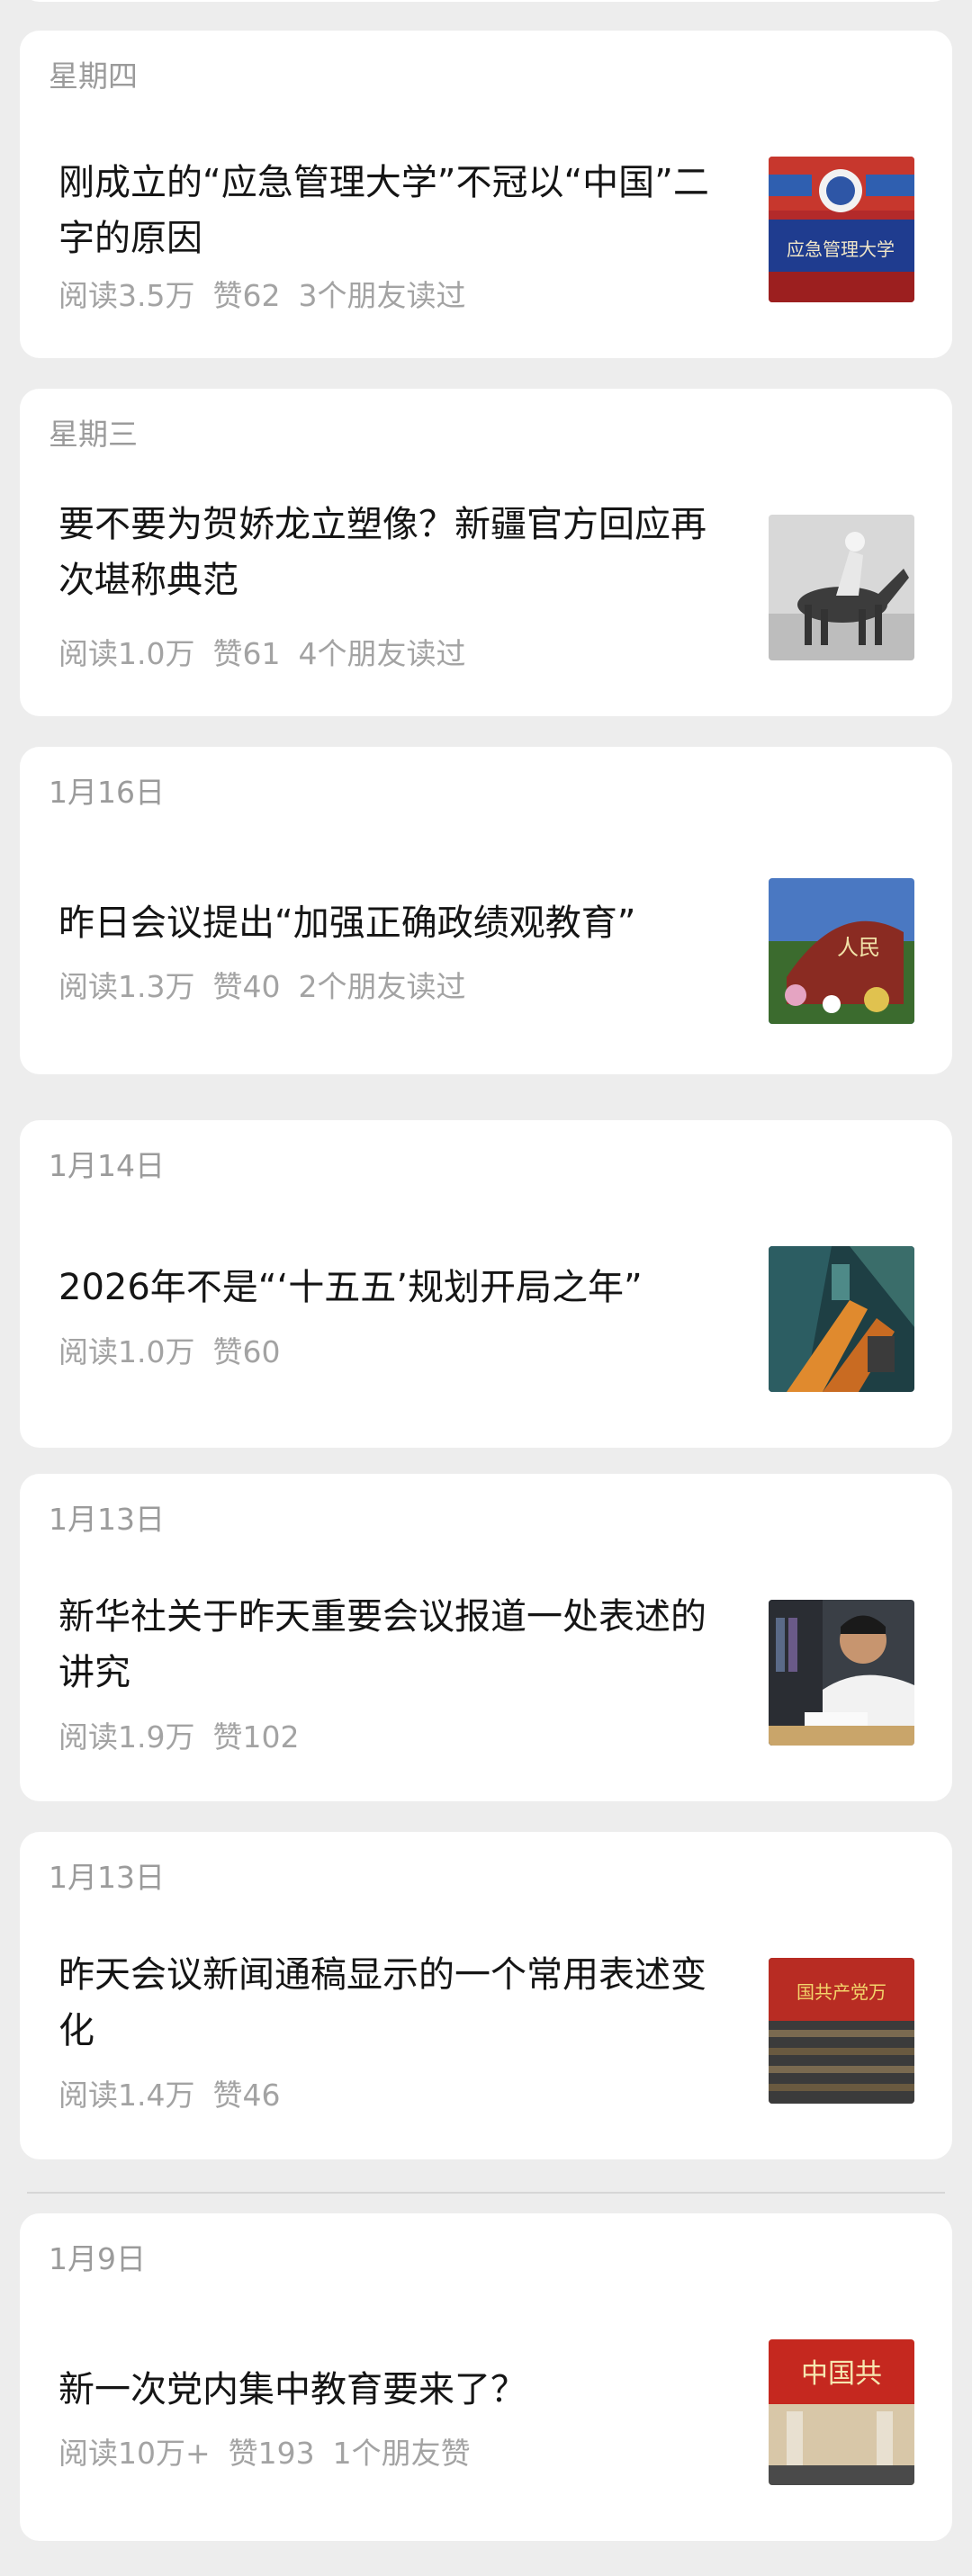  I want to click on article-thumbnail: 应急管理大学, so click(841, 230).